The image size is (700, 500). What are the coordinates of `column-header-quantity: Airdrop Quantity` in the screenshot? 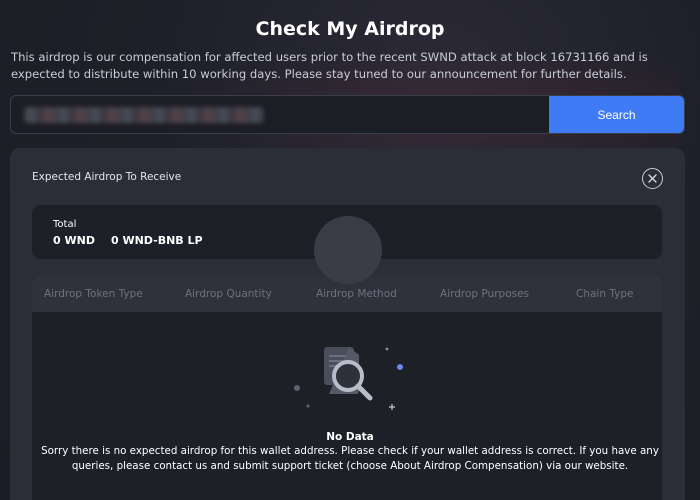 It's located at (228, 294).